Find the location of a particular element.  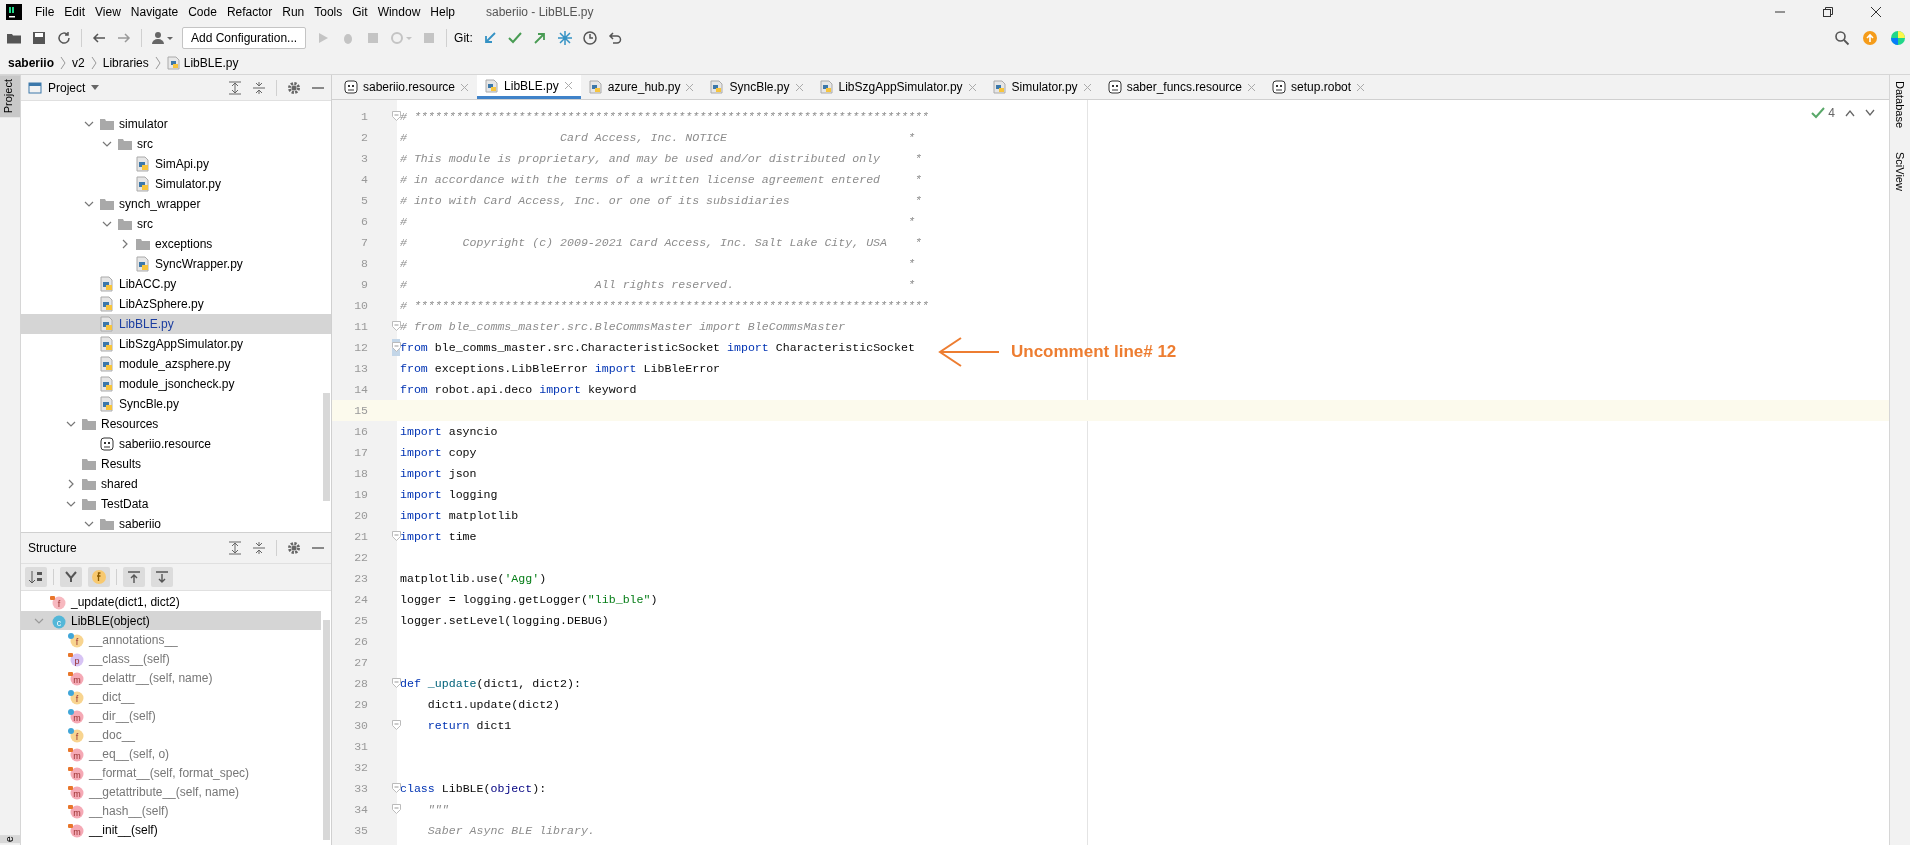

hierarchy-icon is located at coordinates (71, 577).